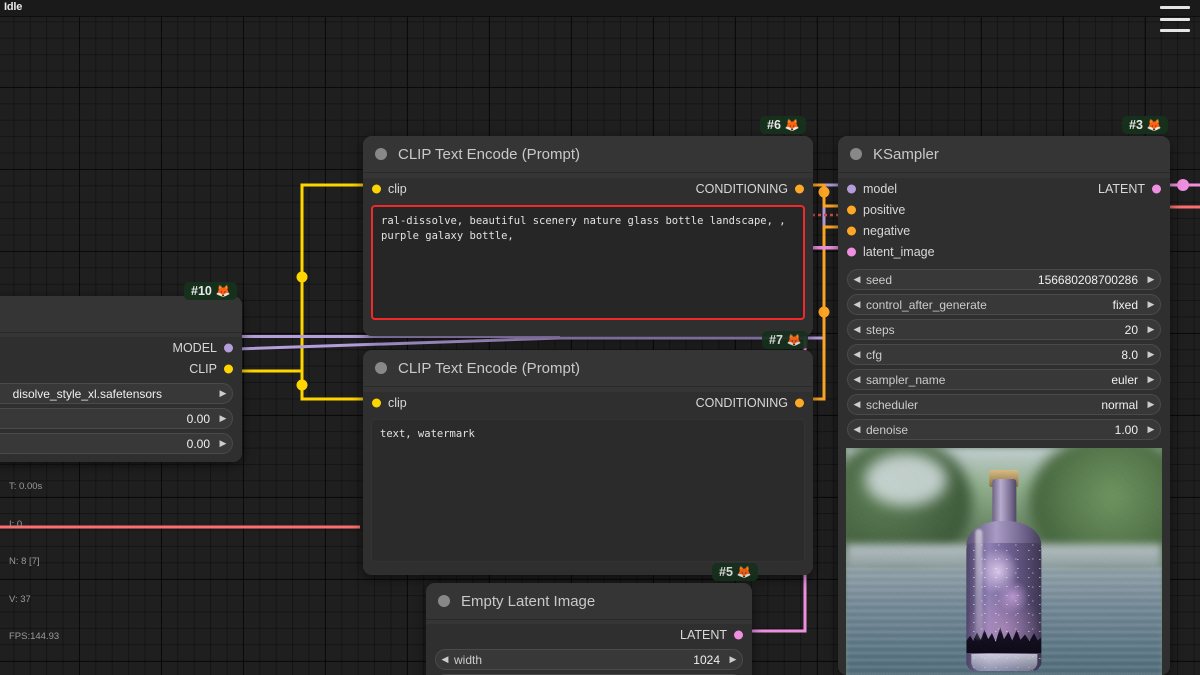 The height and width of the screenshot is (675, 1200). I want to click on slot-row-negative: negative, so click(1004, 230).